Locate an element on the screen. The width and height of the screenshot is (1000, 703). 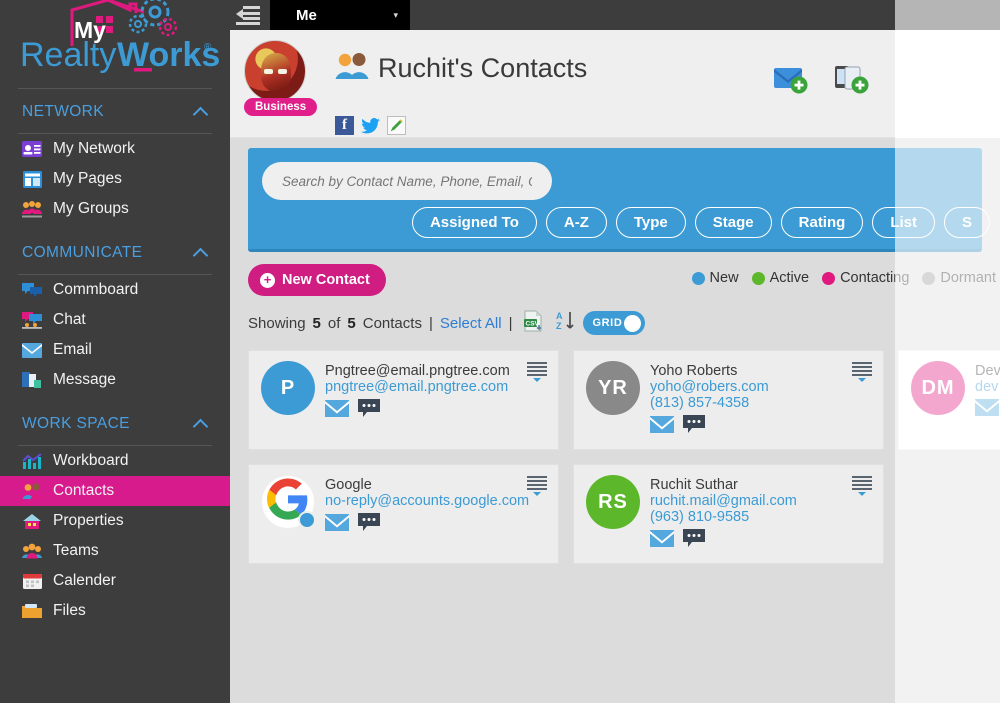
contact-initials: YR is located at coordinates (613, 387).